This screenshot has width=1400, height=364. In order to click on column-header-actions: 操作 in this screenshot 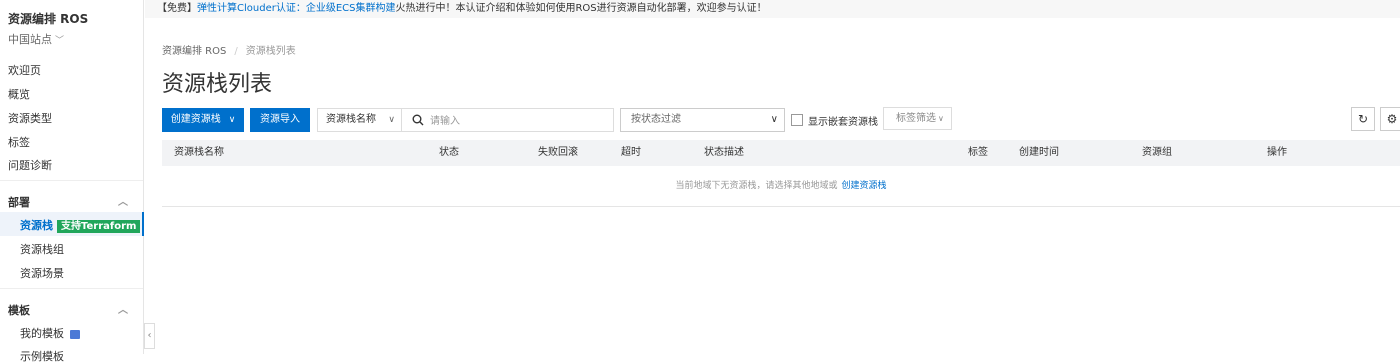, I will do `click(1277, 152)`.